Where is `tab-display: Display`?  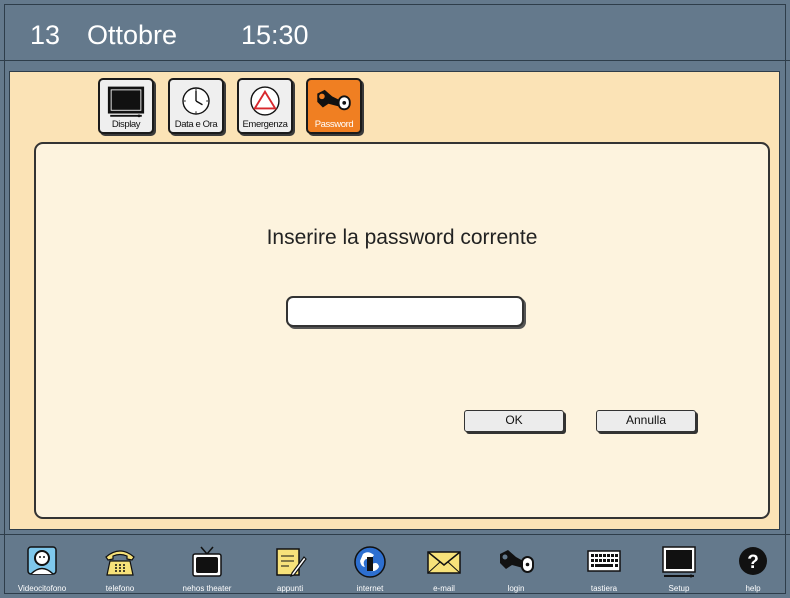
tab-display: Display is located at coordinates (126, 106).